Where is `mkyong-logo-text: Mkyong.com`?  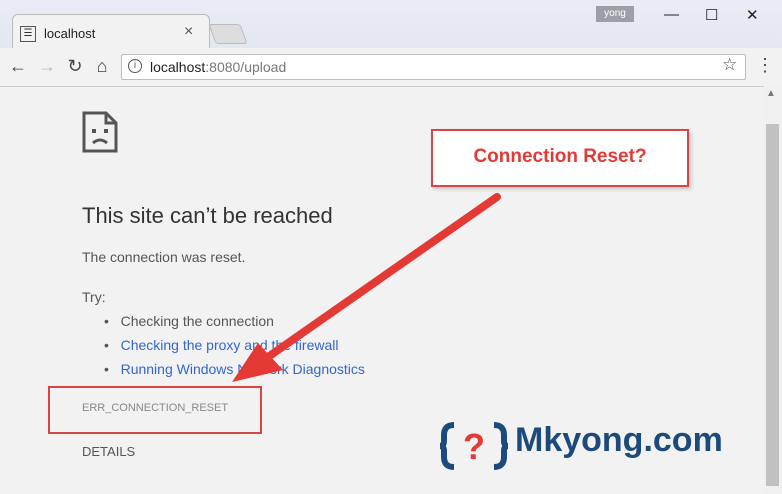
mkyong-logo-text: Mkyong.com is located at coordinates (619, 440).